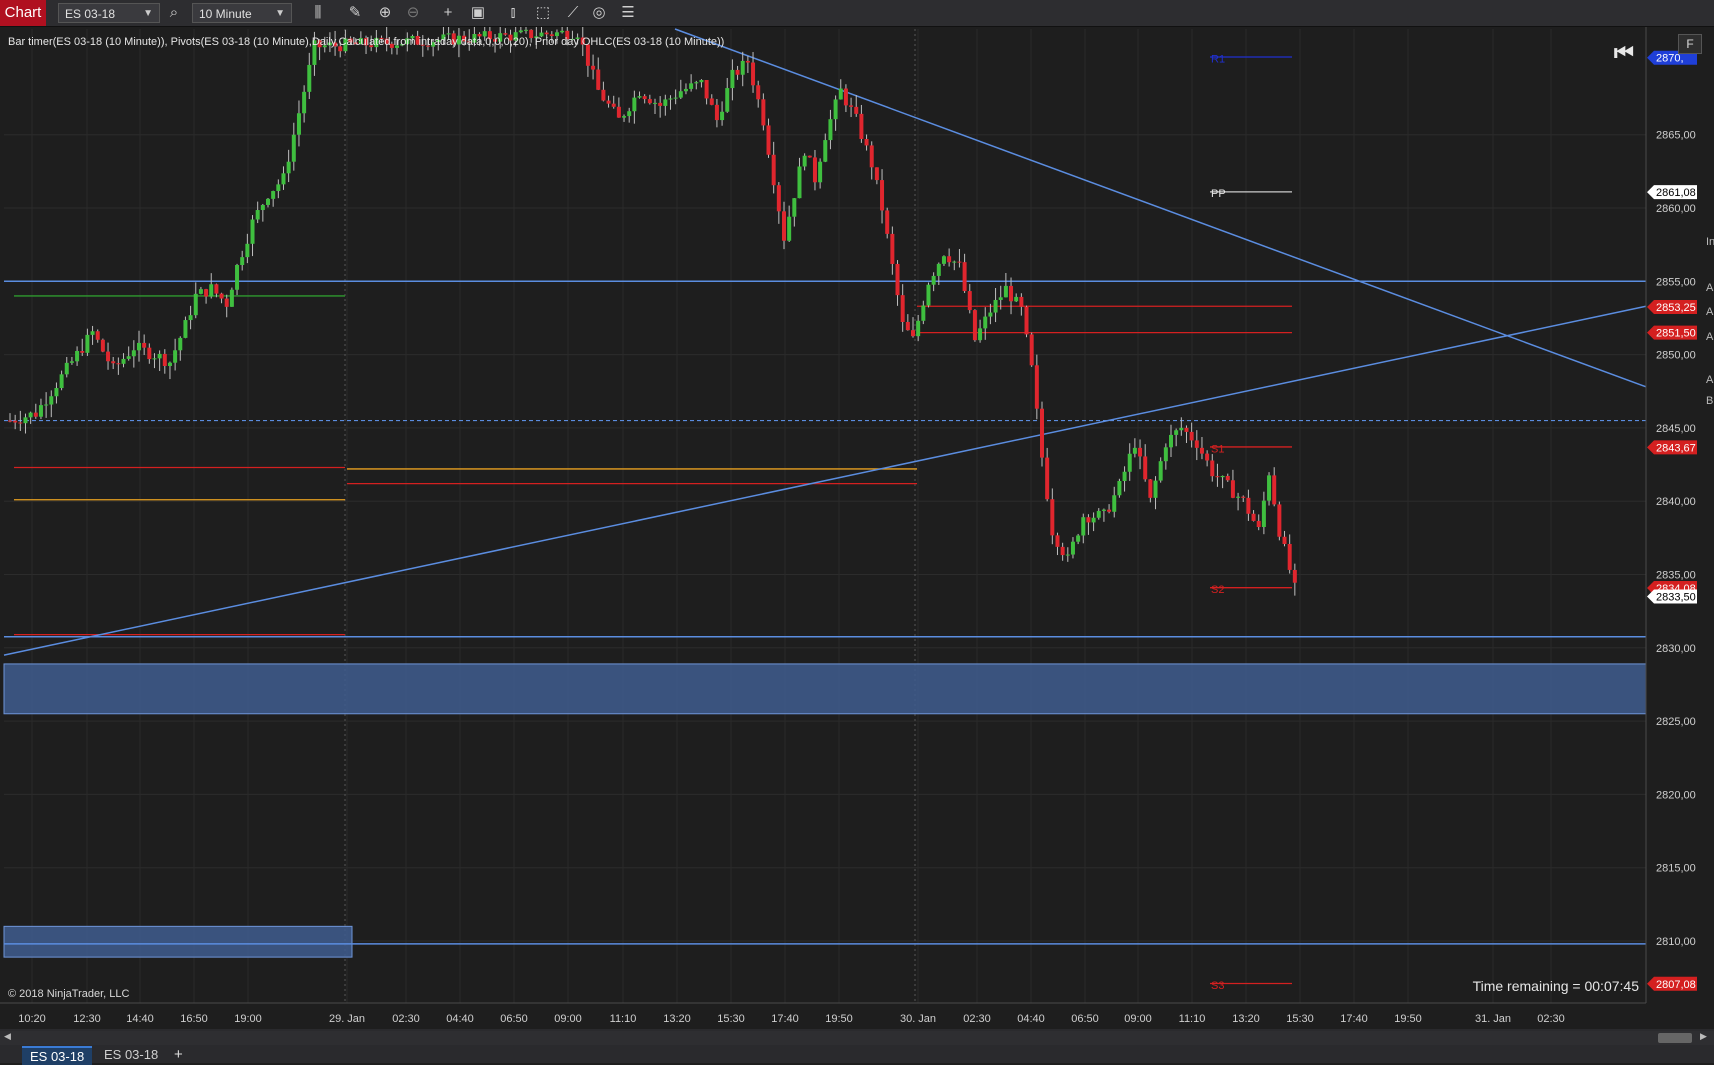  I want to click on scroll-right-icon: ▶, so click(1703, 1036).